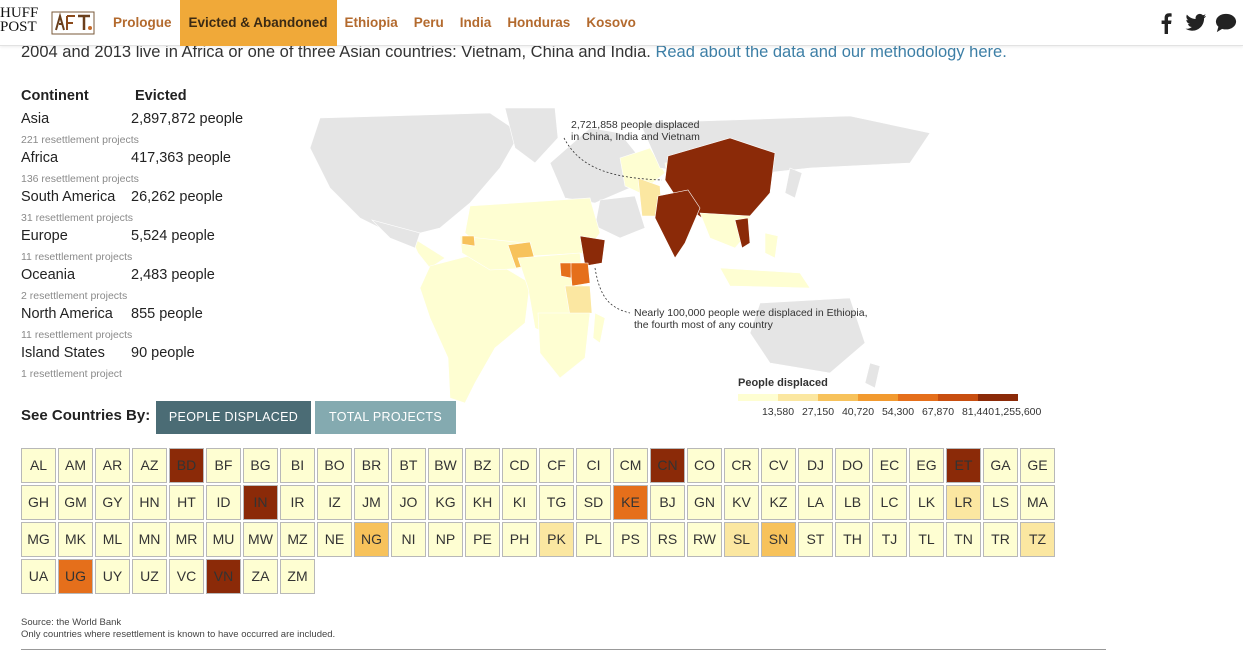  Describe the element at coordinates (260, 502) in the screenshot. I see `country-cell-in: IN` at that location.